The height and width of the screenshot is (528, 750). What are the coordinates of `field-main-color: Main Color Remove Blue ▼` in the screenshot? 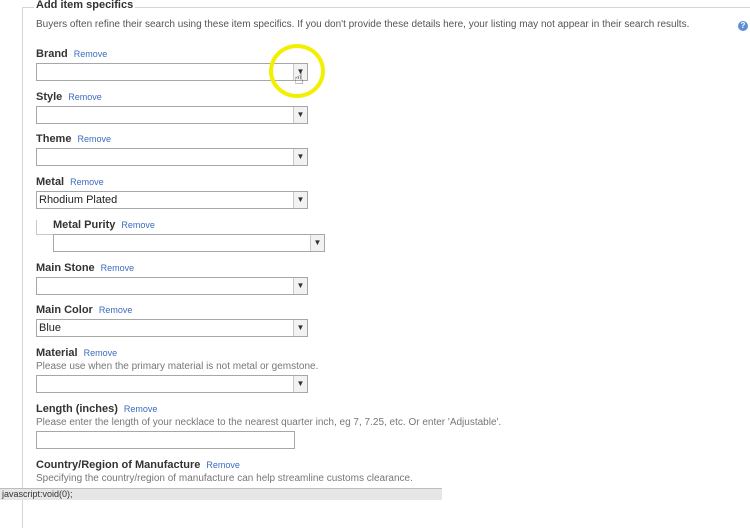 It's located at (172, 320).